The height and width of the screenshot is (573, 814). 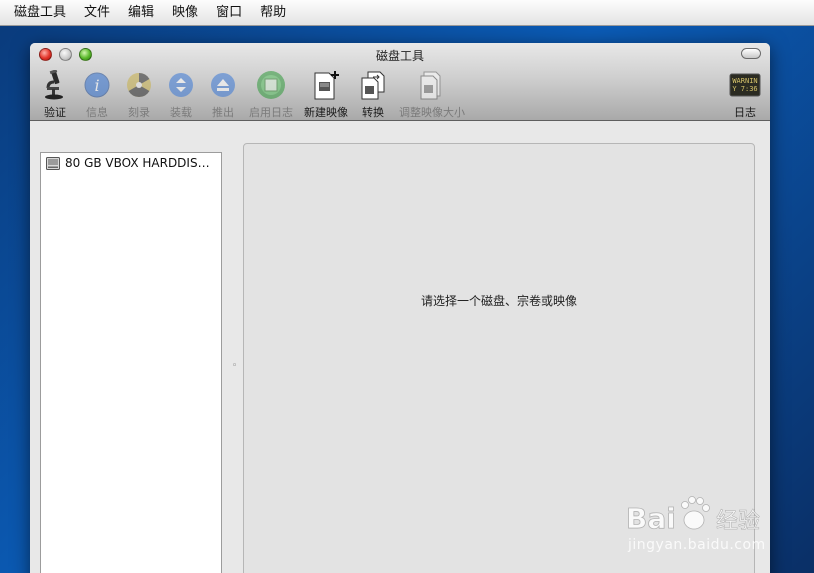 What do you see at coordinates (181, 85) in the screenshot?
I see `mount-icon` at bounding box center [181, 85].